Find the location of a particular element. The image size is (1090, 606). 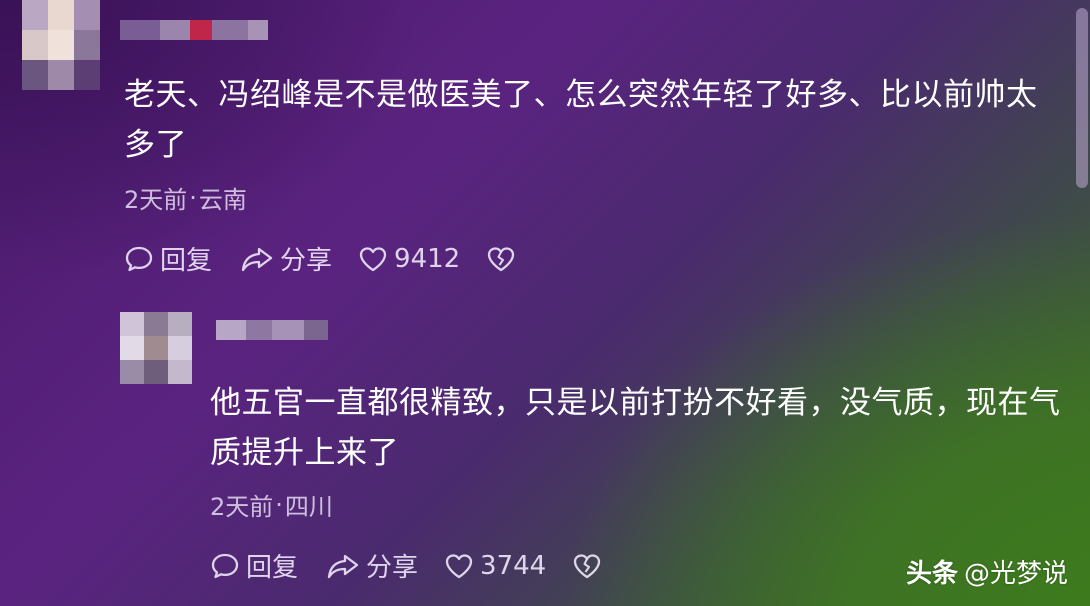

watermark-brand: 头条 is located at coordinates (931, 574).